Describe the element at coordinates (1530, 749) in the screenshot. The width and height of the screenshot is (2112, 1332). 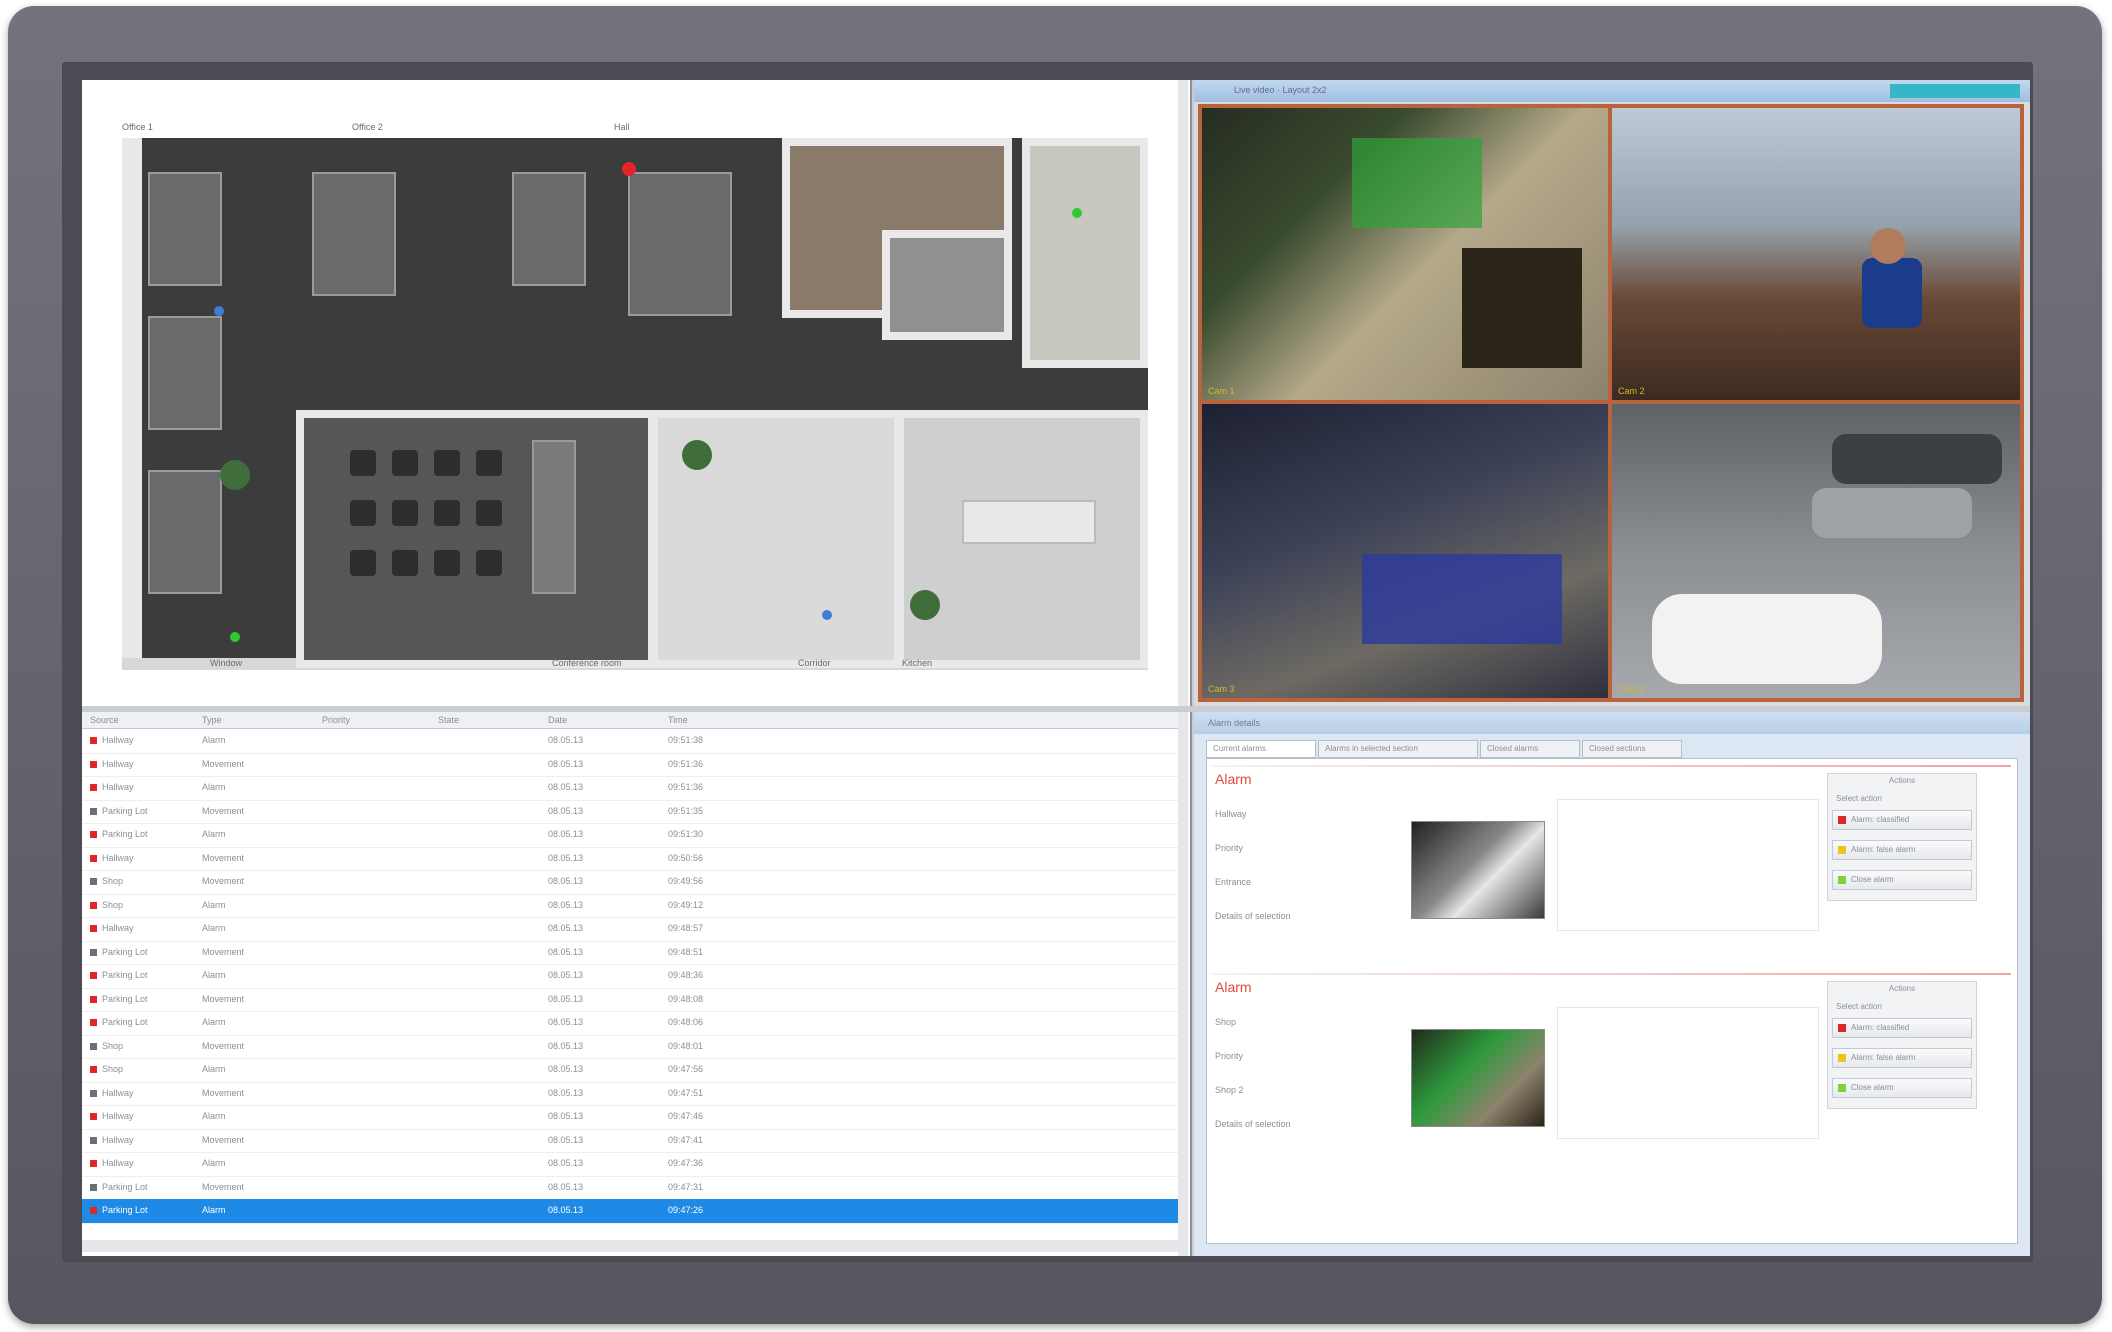
I see `tab-closed-alarms: Closed alarms` at that location.